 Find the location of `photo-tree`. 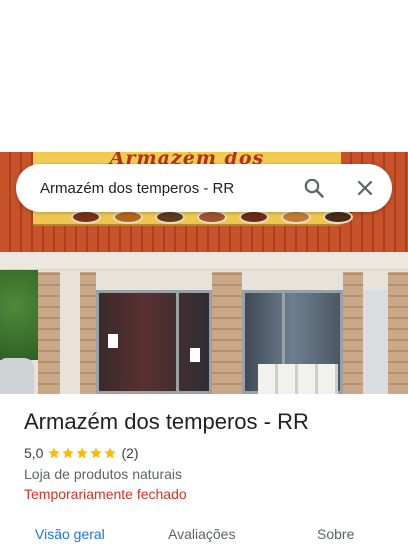

photo-tree is located at coordinates (19, 315).